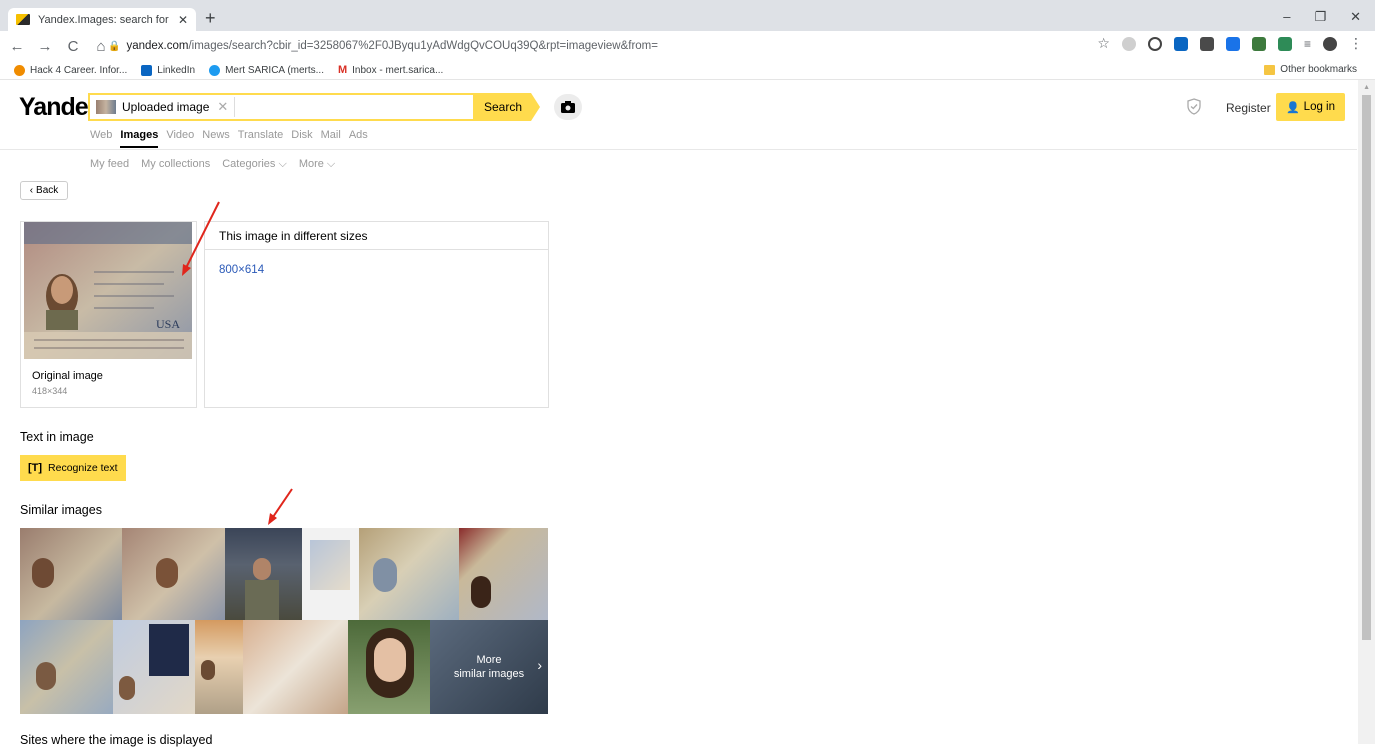 Image resolution: width=1375 pixels, height=747 pixels. I want to click on text-in-image-heading: Text in image, so click(57, 437).